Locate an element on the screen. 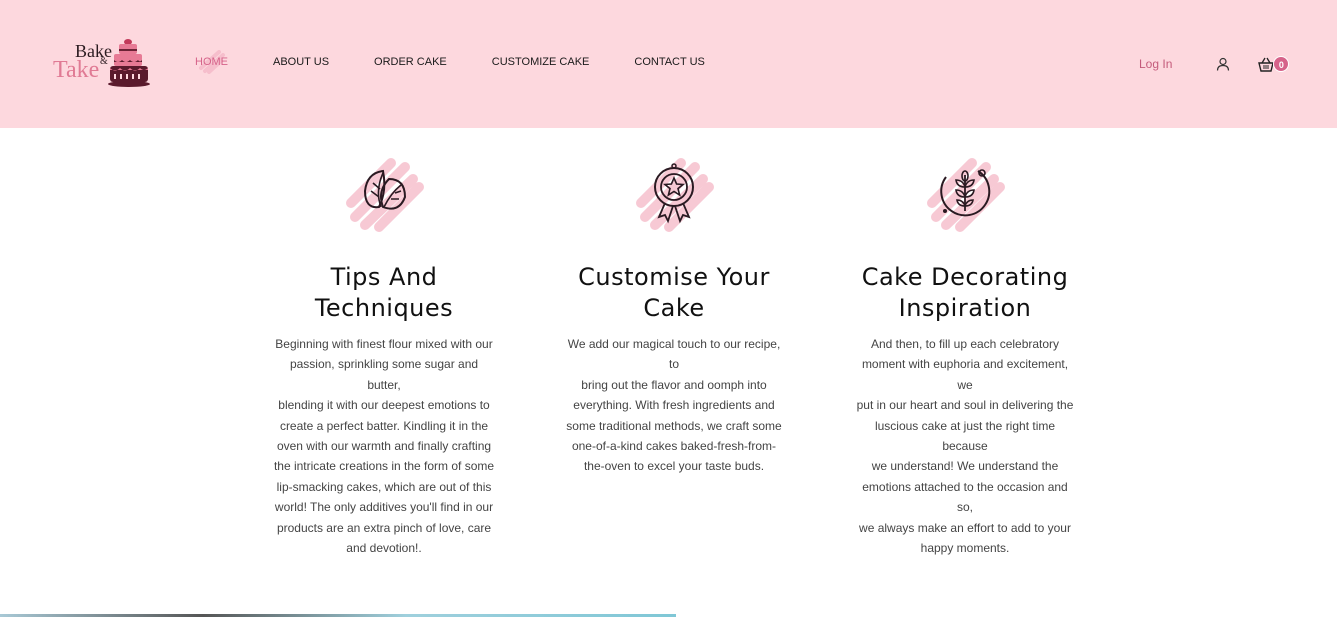  text-line: moment with euphoria and excitement, we is located at coordinates (965, 374).